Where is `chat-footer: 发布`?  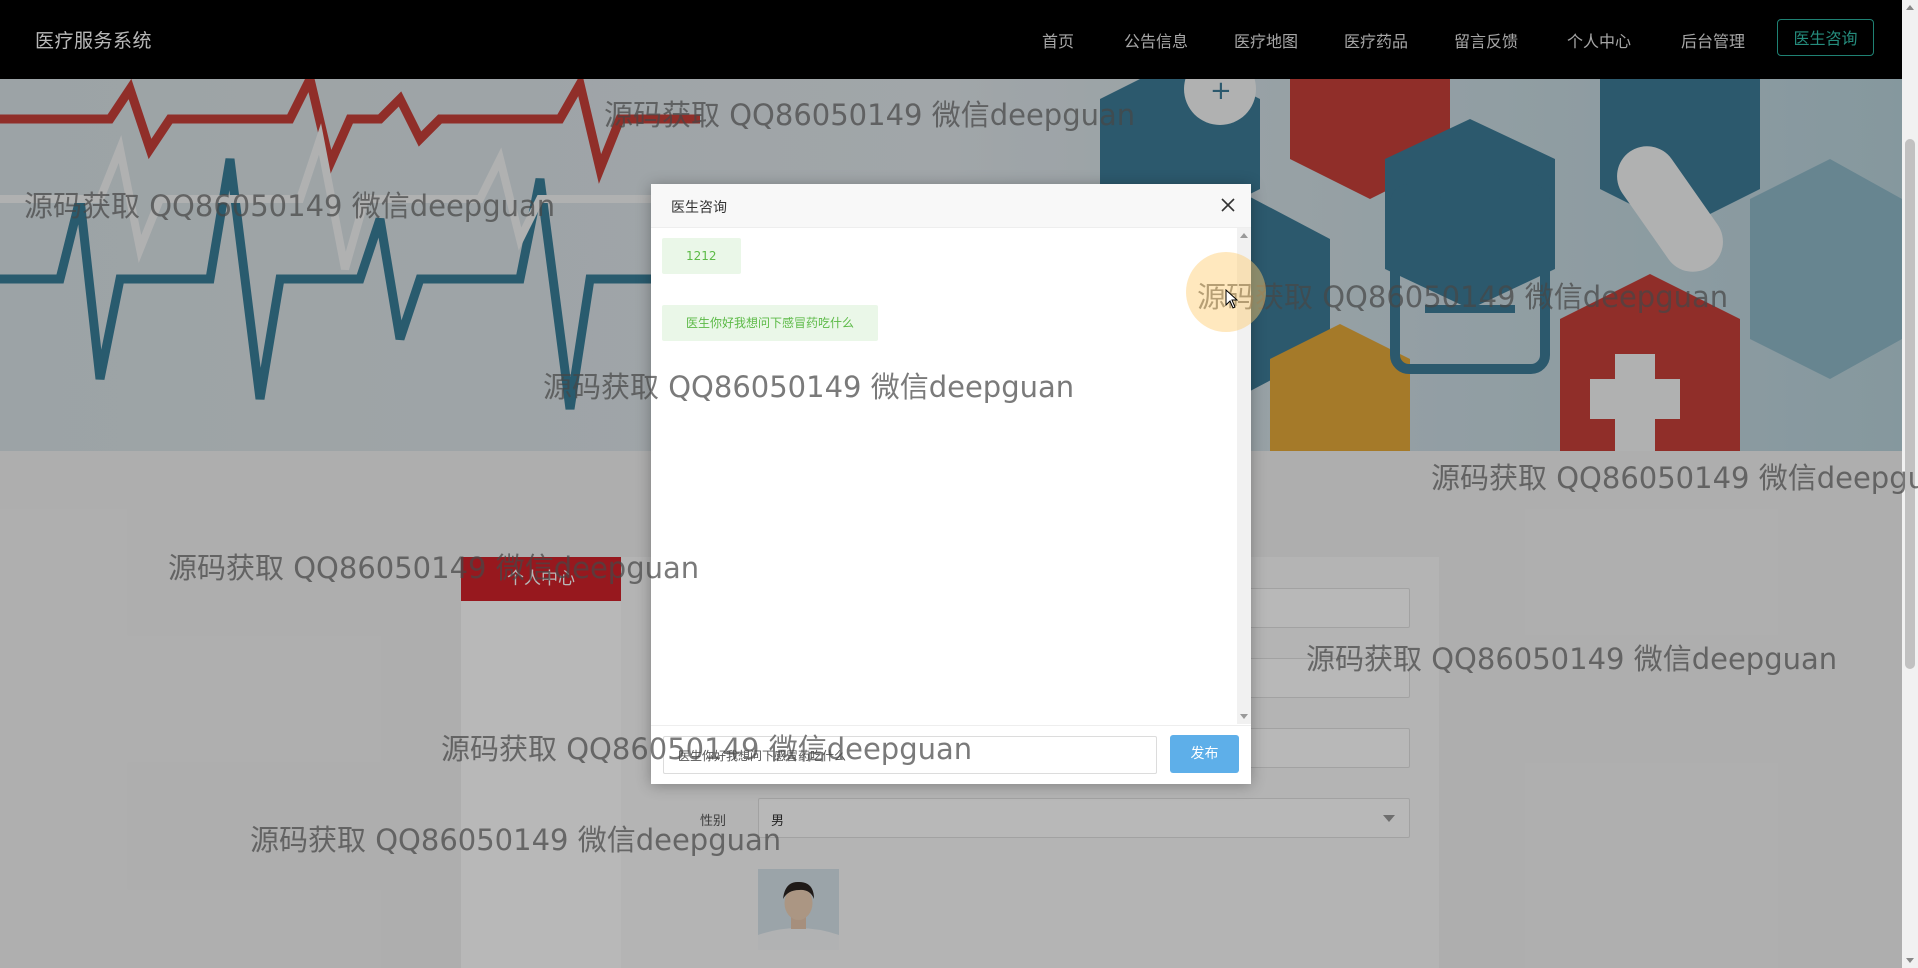 chat-footer: 发布 is located at coordinates (951, 754).